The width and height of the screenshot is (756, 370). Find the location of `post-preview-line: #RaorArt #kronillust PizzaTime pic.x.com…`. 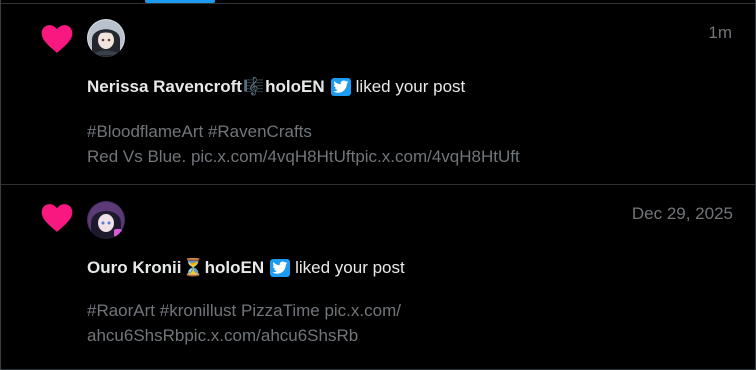

post-preview-line: #RaorArt #kronillust PizzaTime pic.x.com… is located at coordinates (244, 310).